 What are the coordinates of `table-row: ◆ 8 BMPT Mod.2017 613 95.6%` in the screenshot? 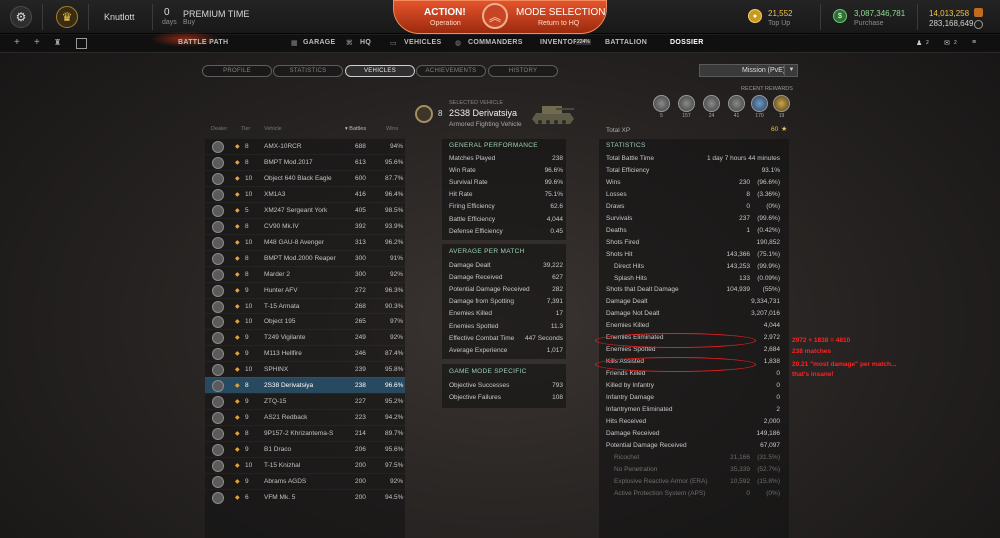 It's located at (305, 161).